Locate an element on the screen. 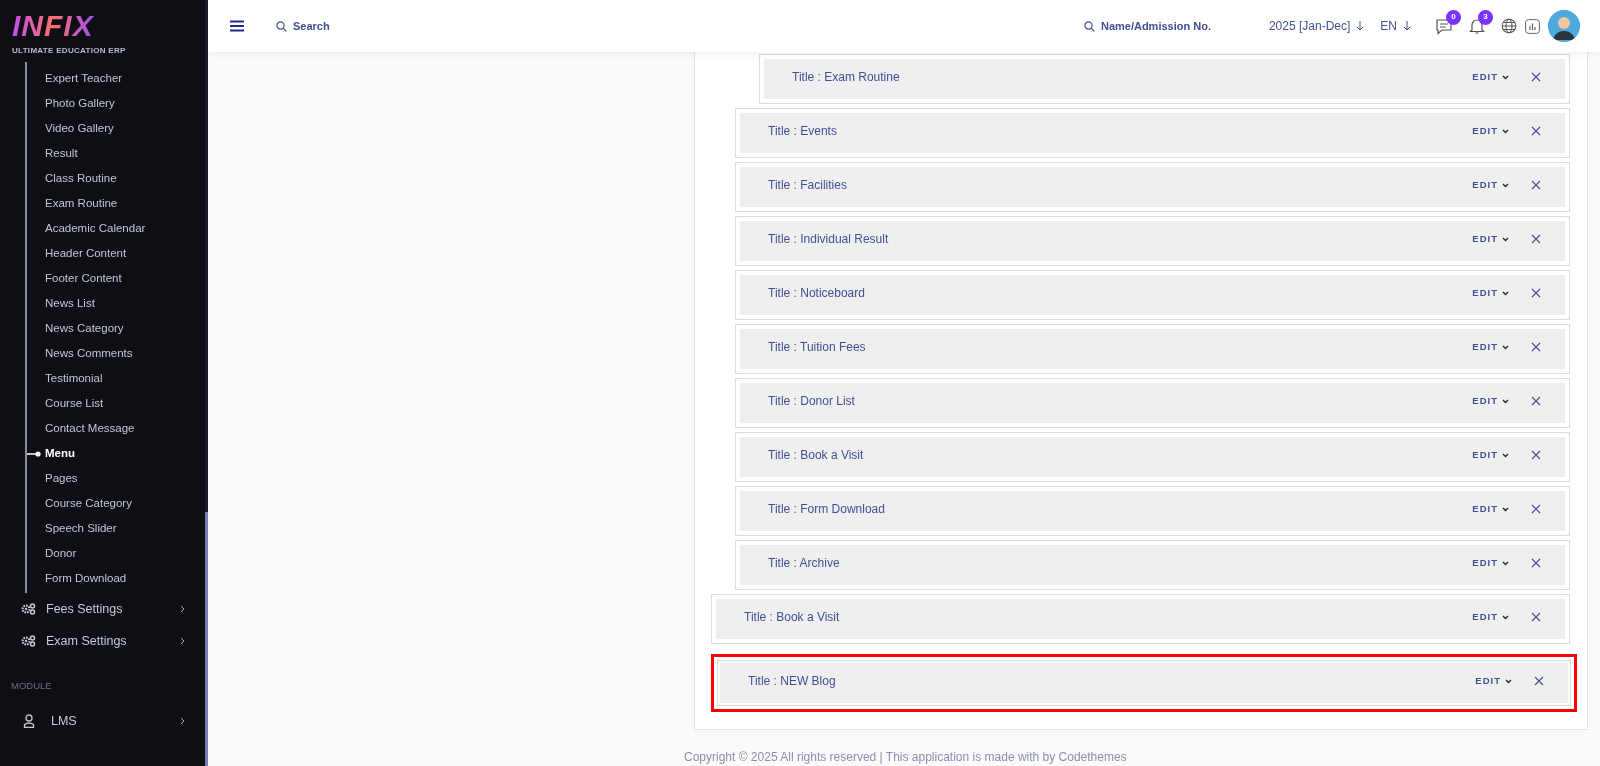 The height and width of the screenshot is (766, 1600). chevron-right-icon is located at coordinates (182, 609).